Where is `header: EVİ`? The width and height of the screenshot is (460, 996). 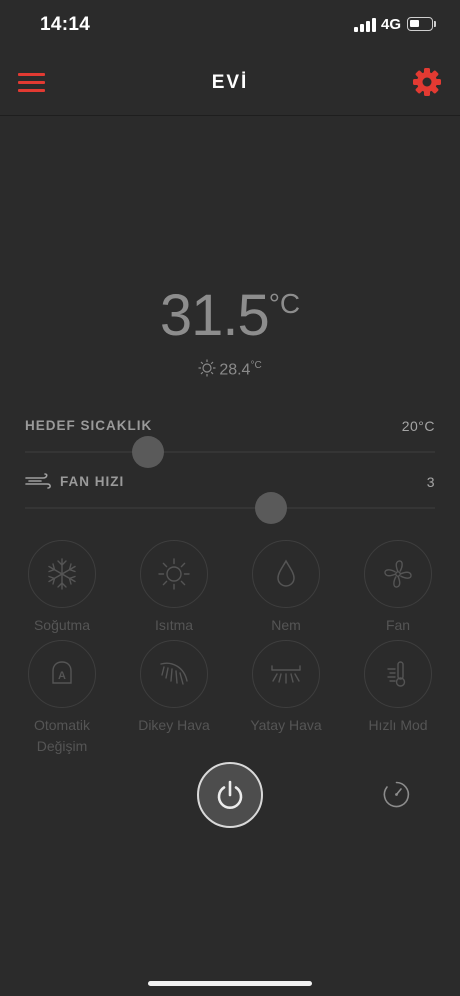
header: EVİ is located at coordinates (230, 84).